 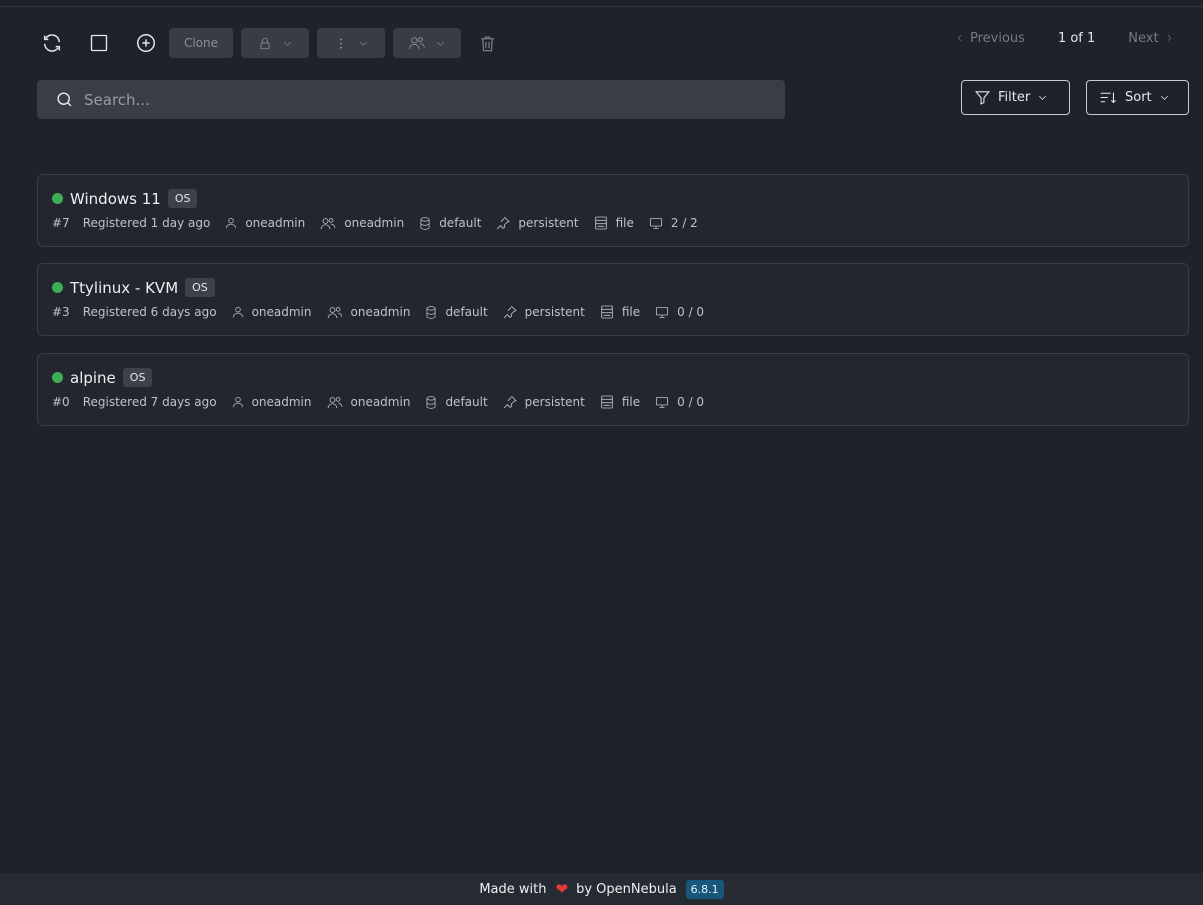 What do you see at coordinates (340, 43) in the screenshot?
I see `more-vertical-icon` at bounding box center [340, 43].